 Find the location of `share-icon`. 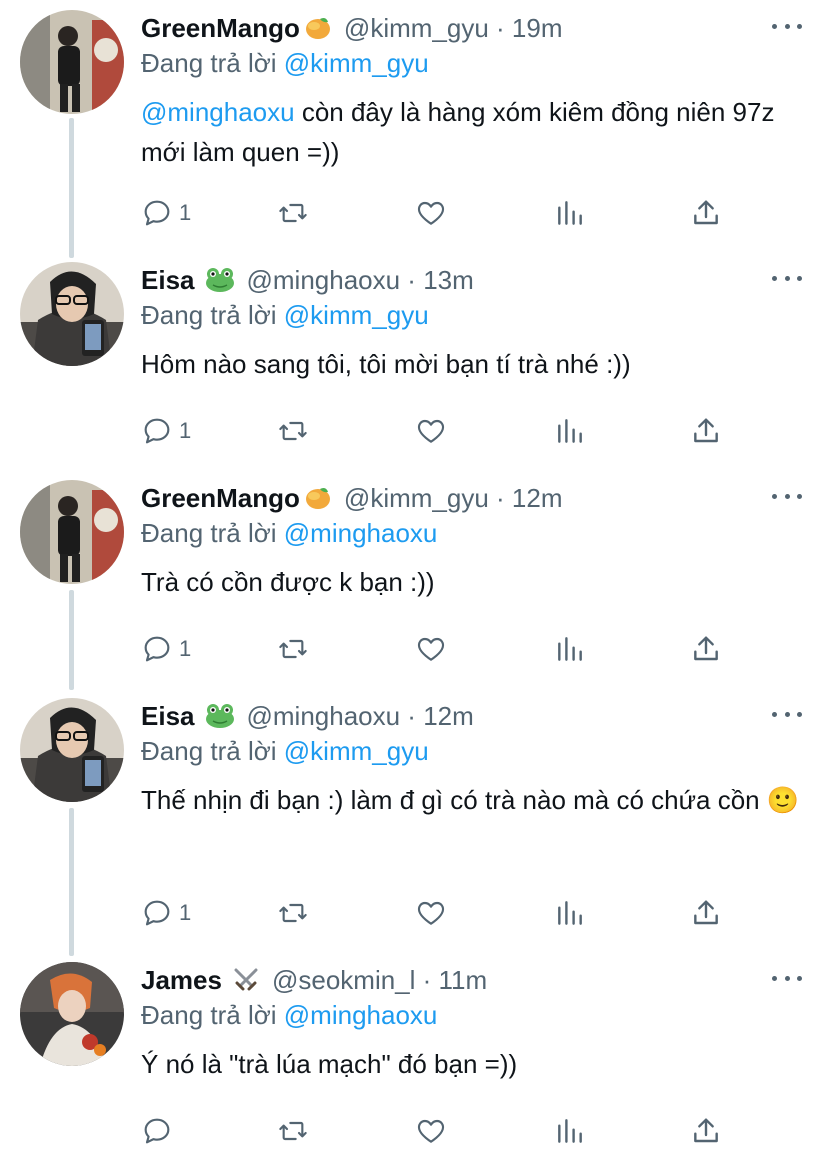

share-icon is located at coordinates (706, 430).